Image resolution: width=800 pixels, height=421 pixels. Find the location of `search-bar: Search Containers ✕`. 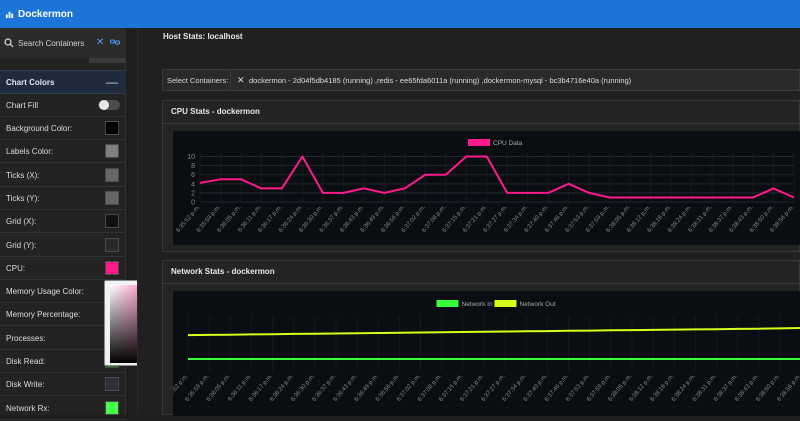

search-bar: Search Containers ✕ is located at coordinates (63, 43).